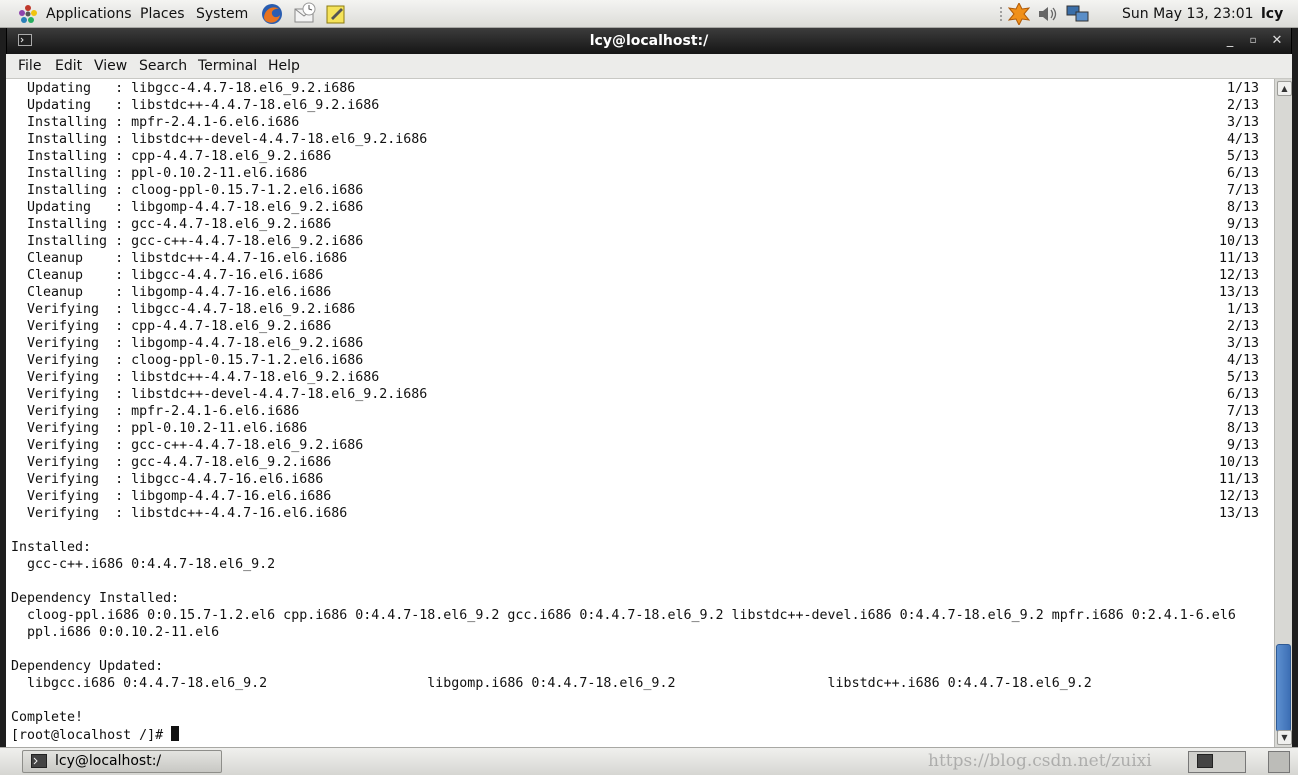 The image size is (1298, 775). Describe the element at coordinates (1040, 761) in the screenshot. I see `watermark: https://blog.csdn.net/zuixi` at that location.